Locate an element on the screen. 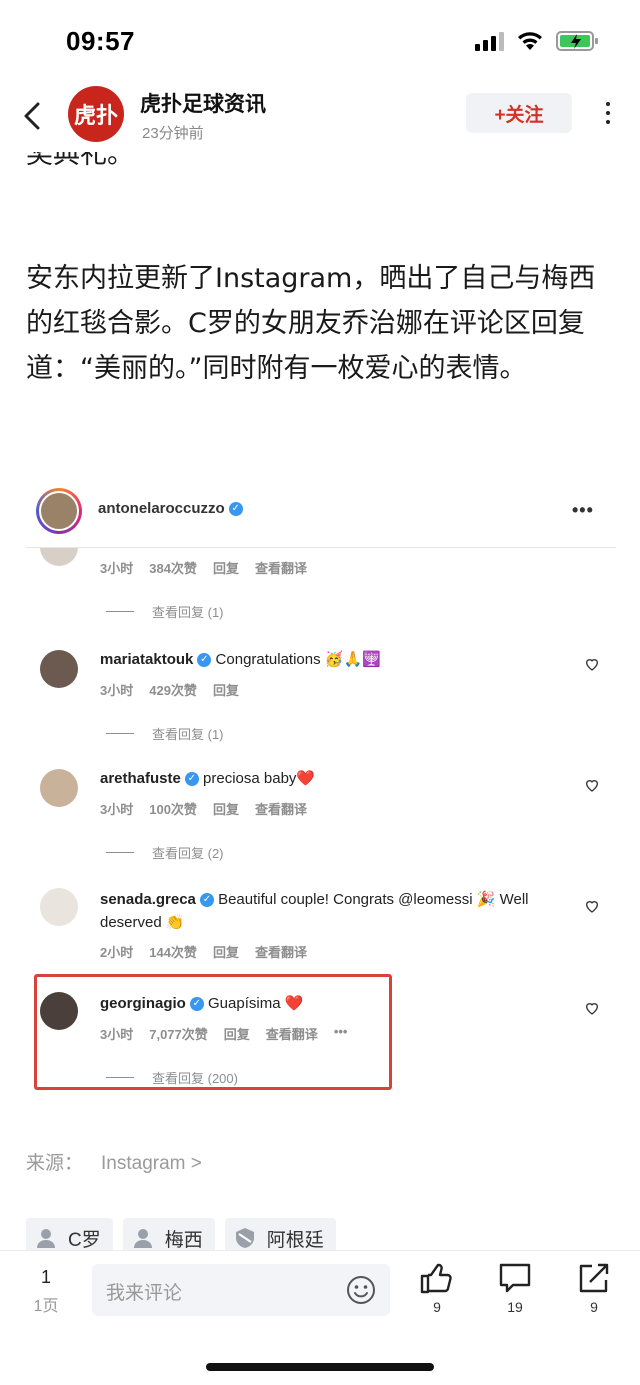 The height and width of the screenshot is (1385, 640). article-header: 虎扑 虎扑足球资讯 23分钟前 +关注 is located at coordinates (320, 116).